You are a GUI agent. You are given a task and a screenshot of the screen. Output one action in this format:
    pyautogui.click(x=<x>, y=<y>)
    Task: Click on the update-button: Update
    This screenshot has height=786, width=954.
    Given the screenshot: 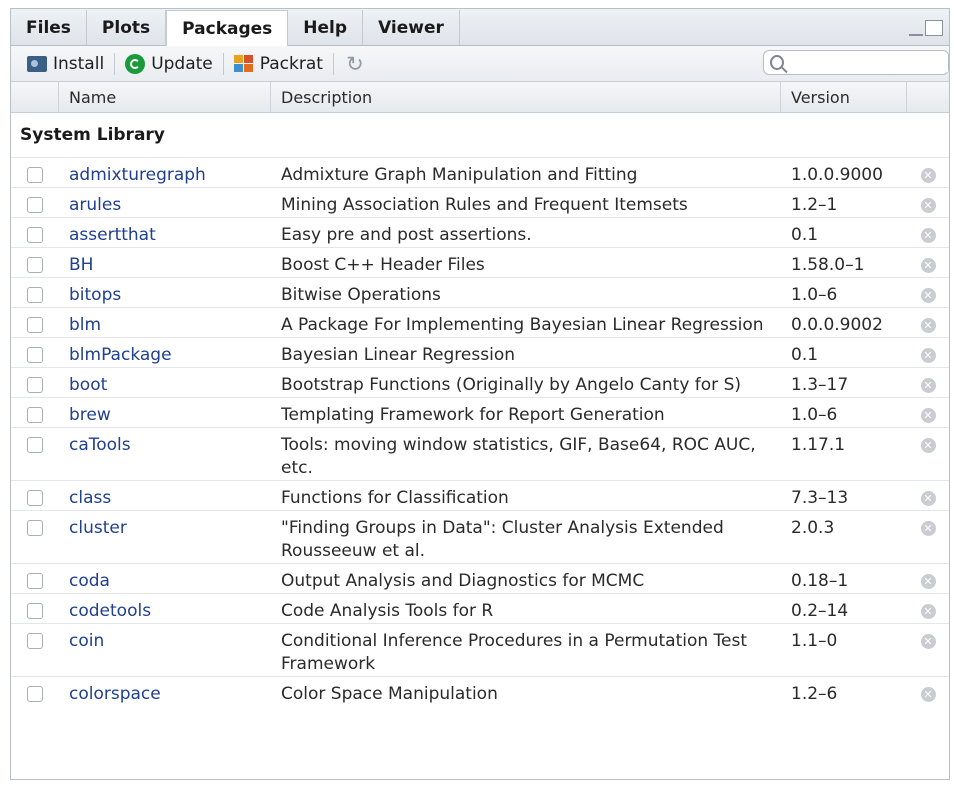 What is the action you would take?
    pyautogui.click(x=169, y=64)
    